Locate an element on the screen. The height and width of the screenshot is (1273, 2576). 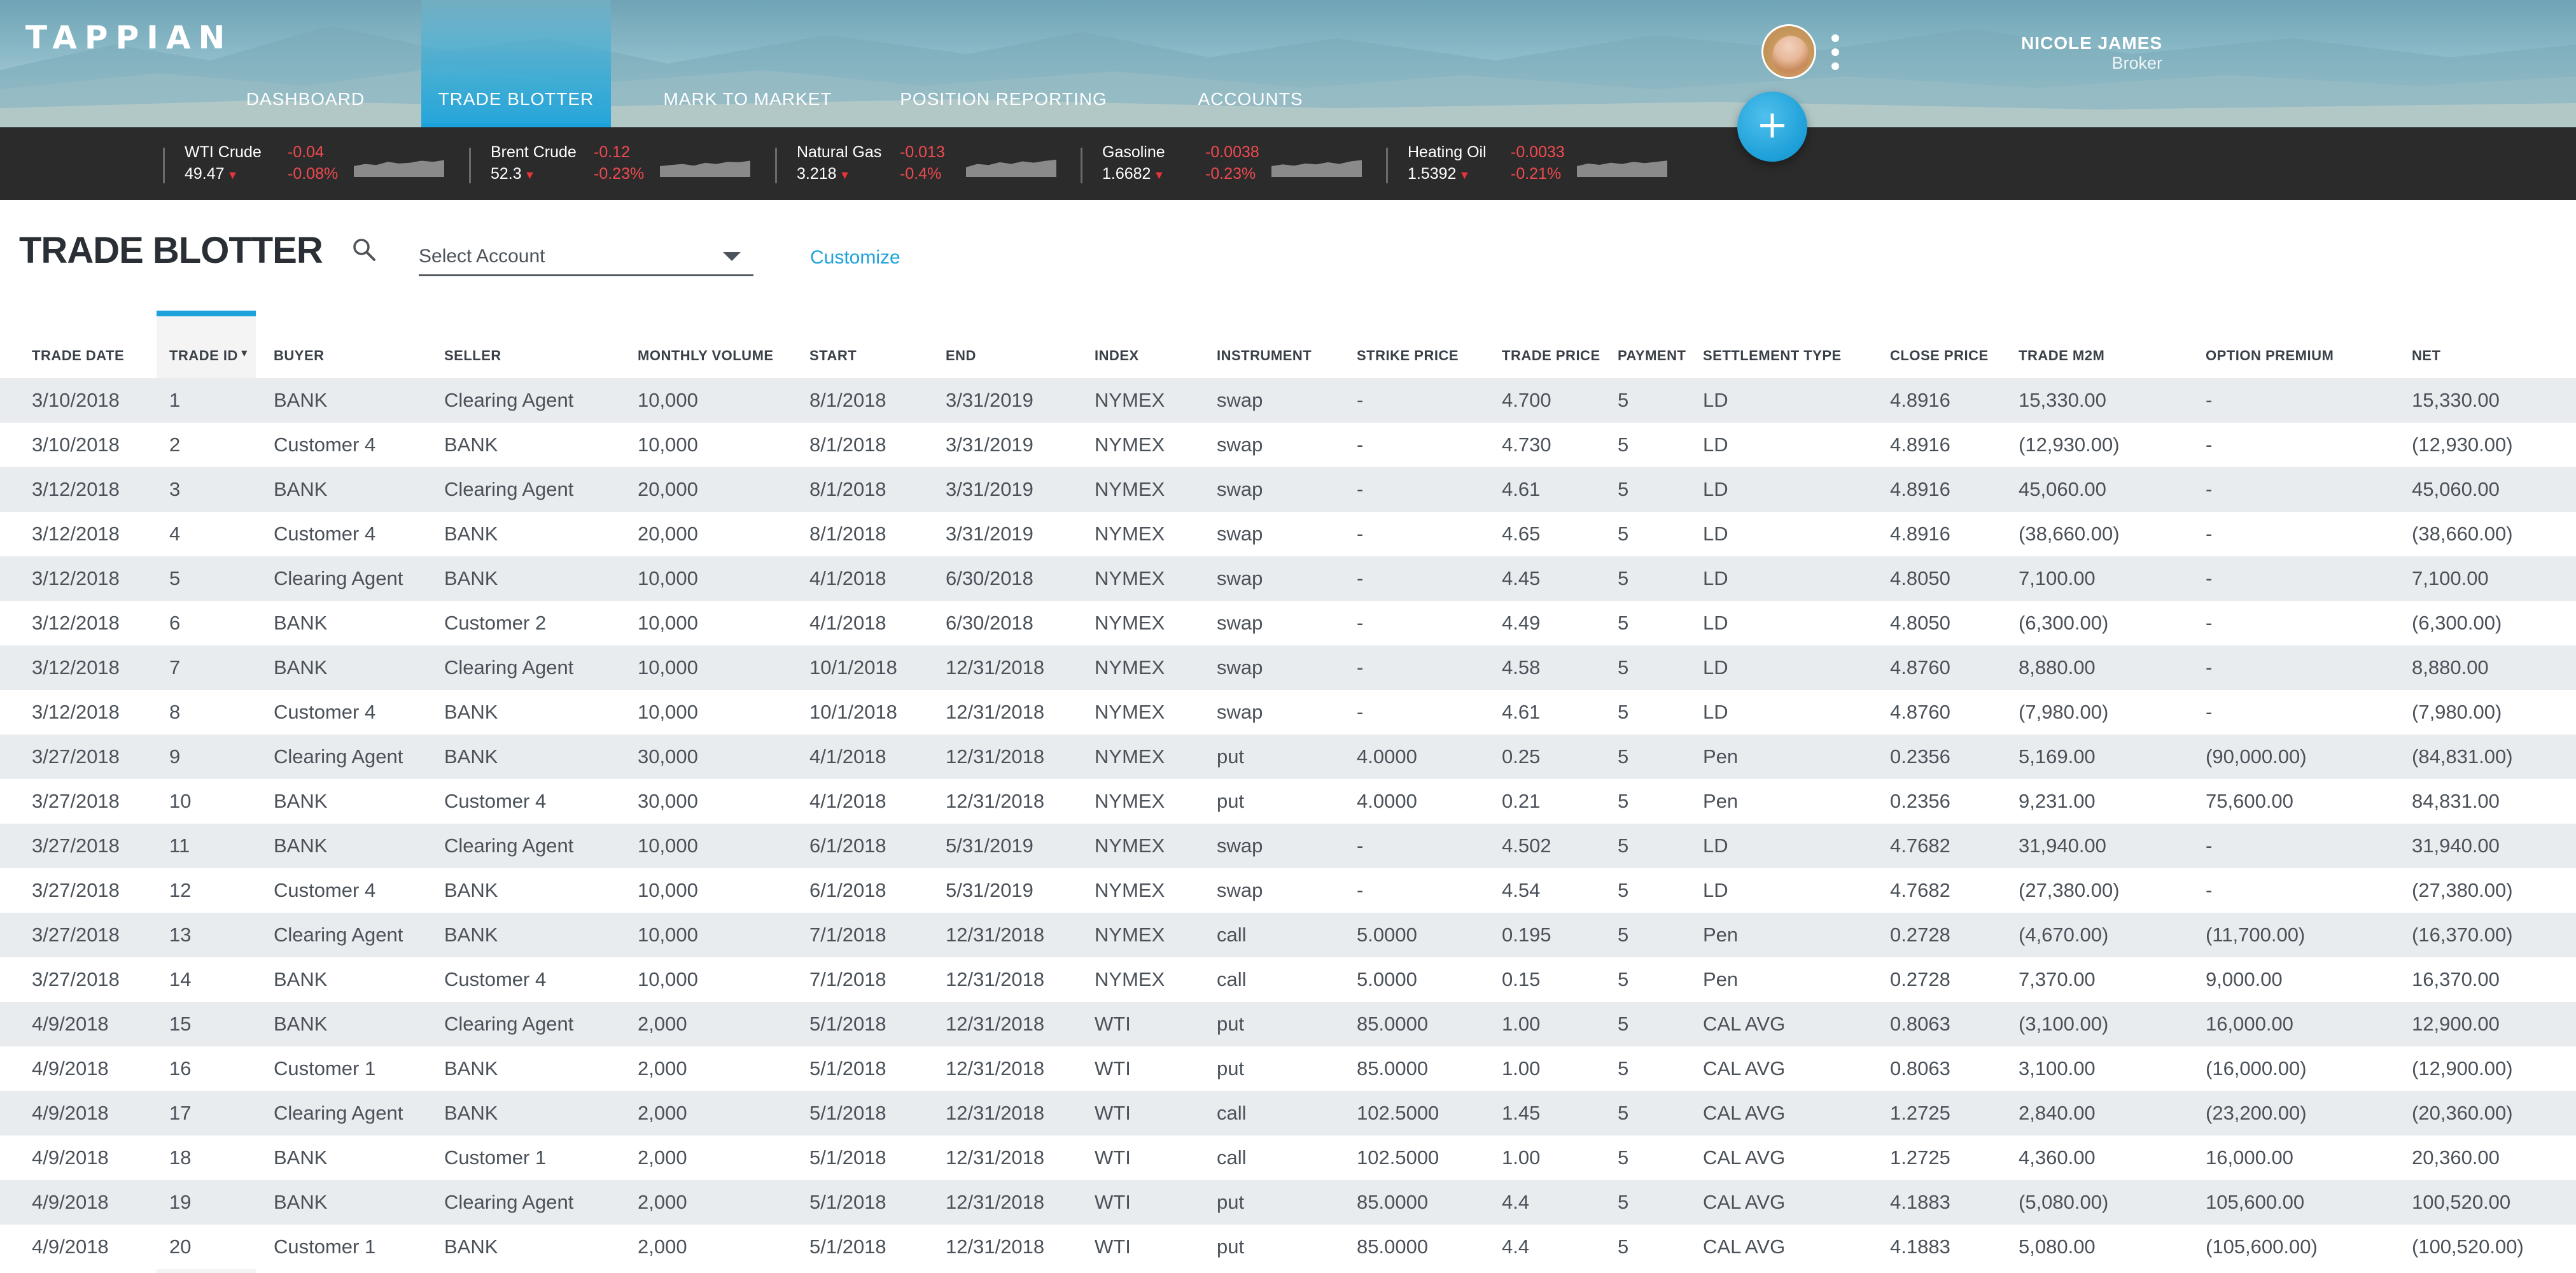
cell-option-premium: (11,700.00) is located at coordinates (2256, 935).